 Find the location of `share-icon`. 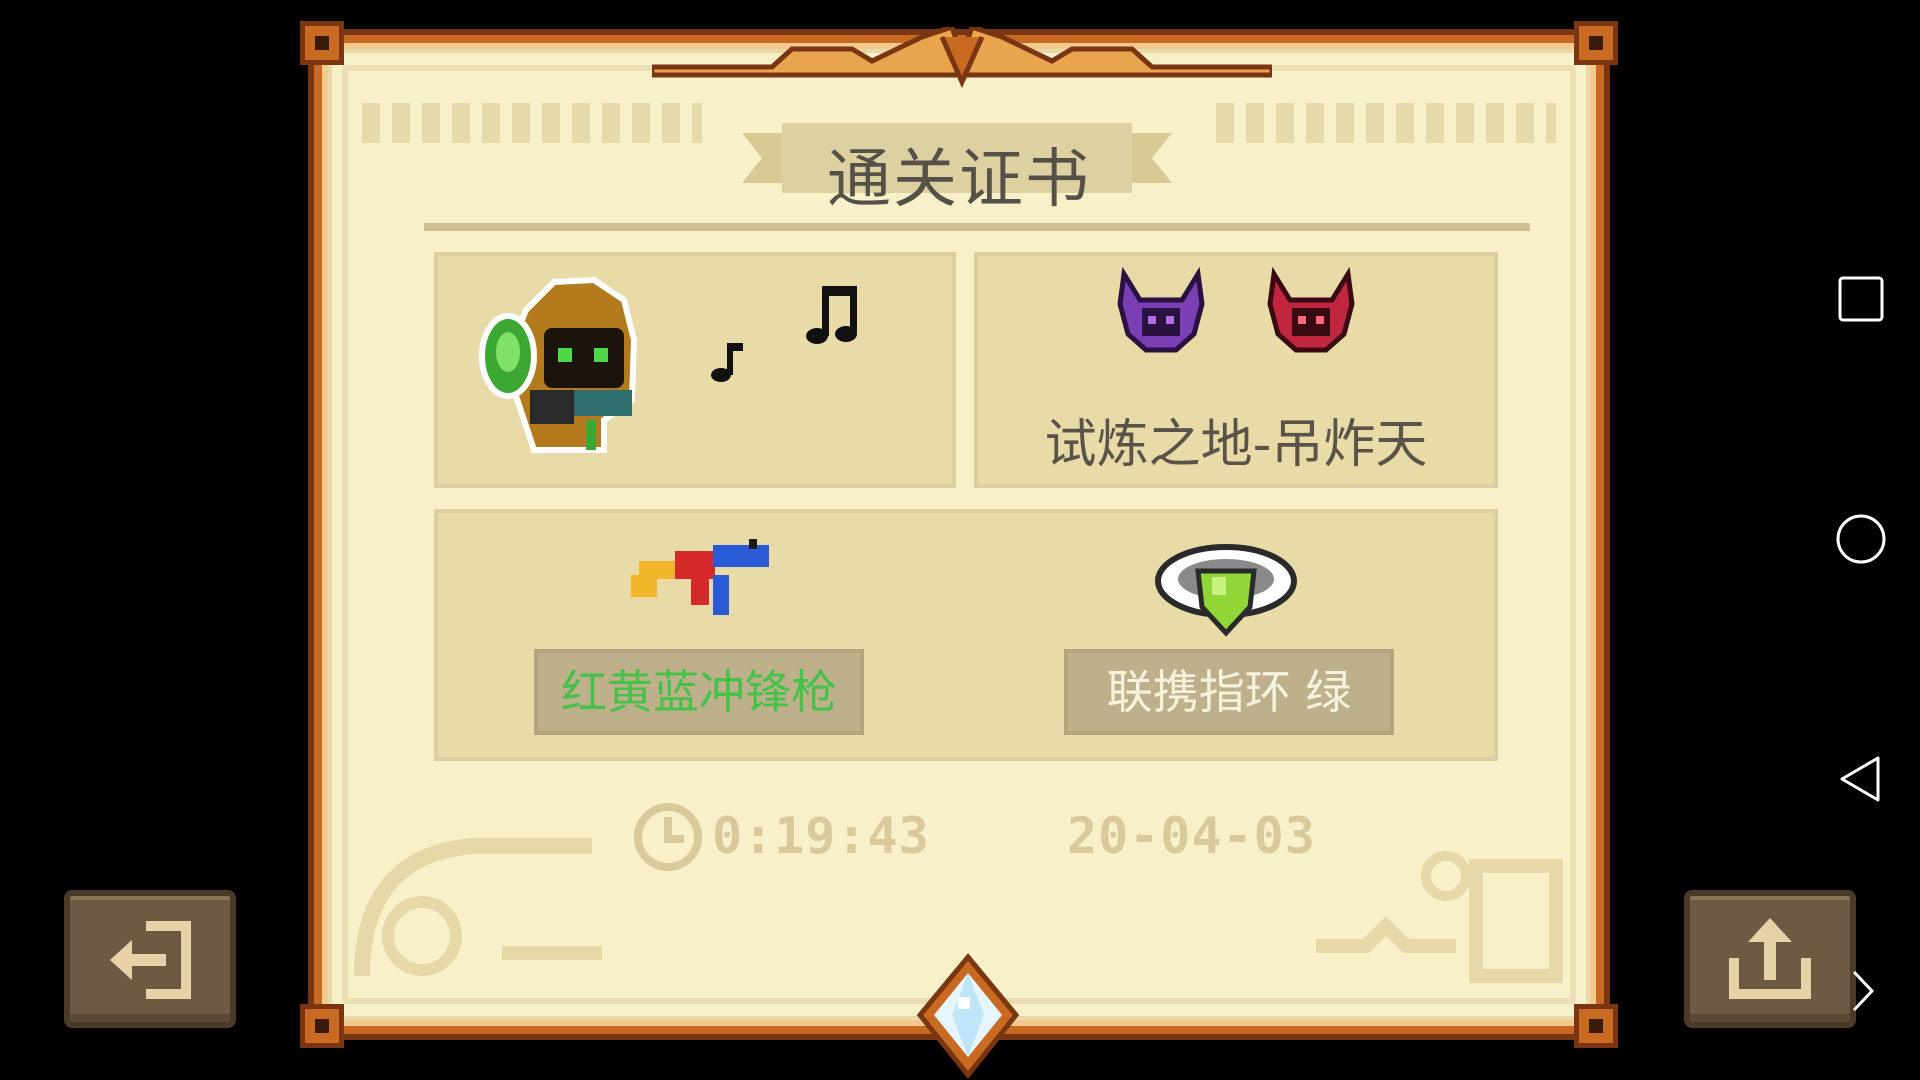

share-icon is located at coordinates (1770, 958).